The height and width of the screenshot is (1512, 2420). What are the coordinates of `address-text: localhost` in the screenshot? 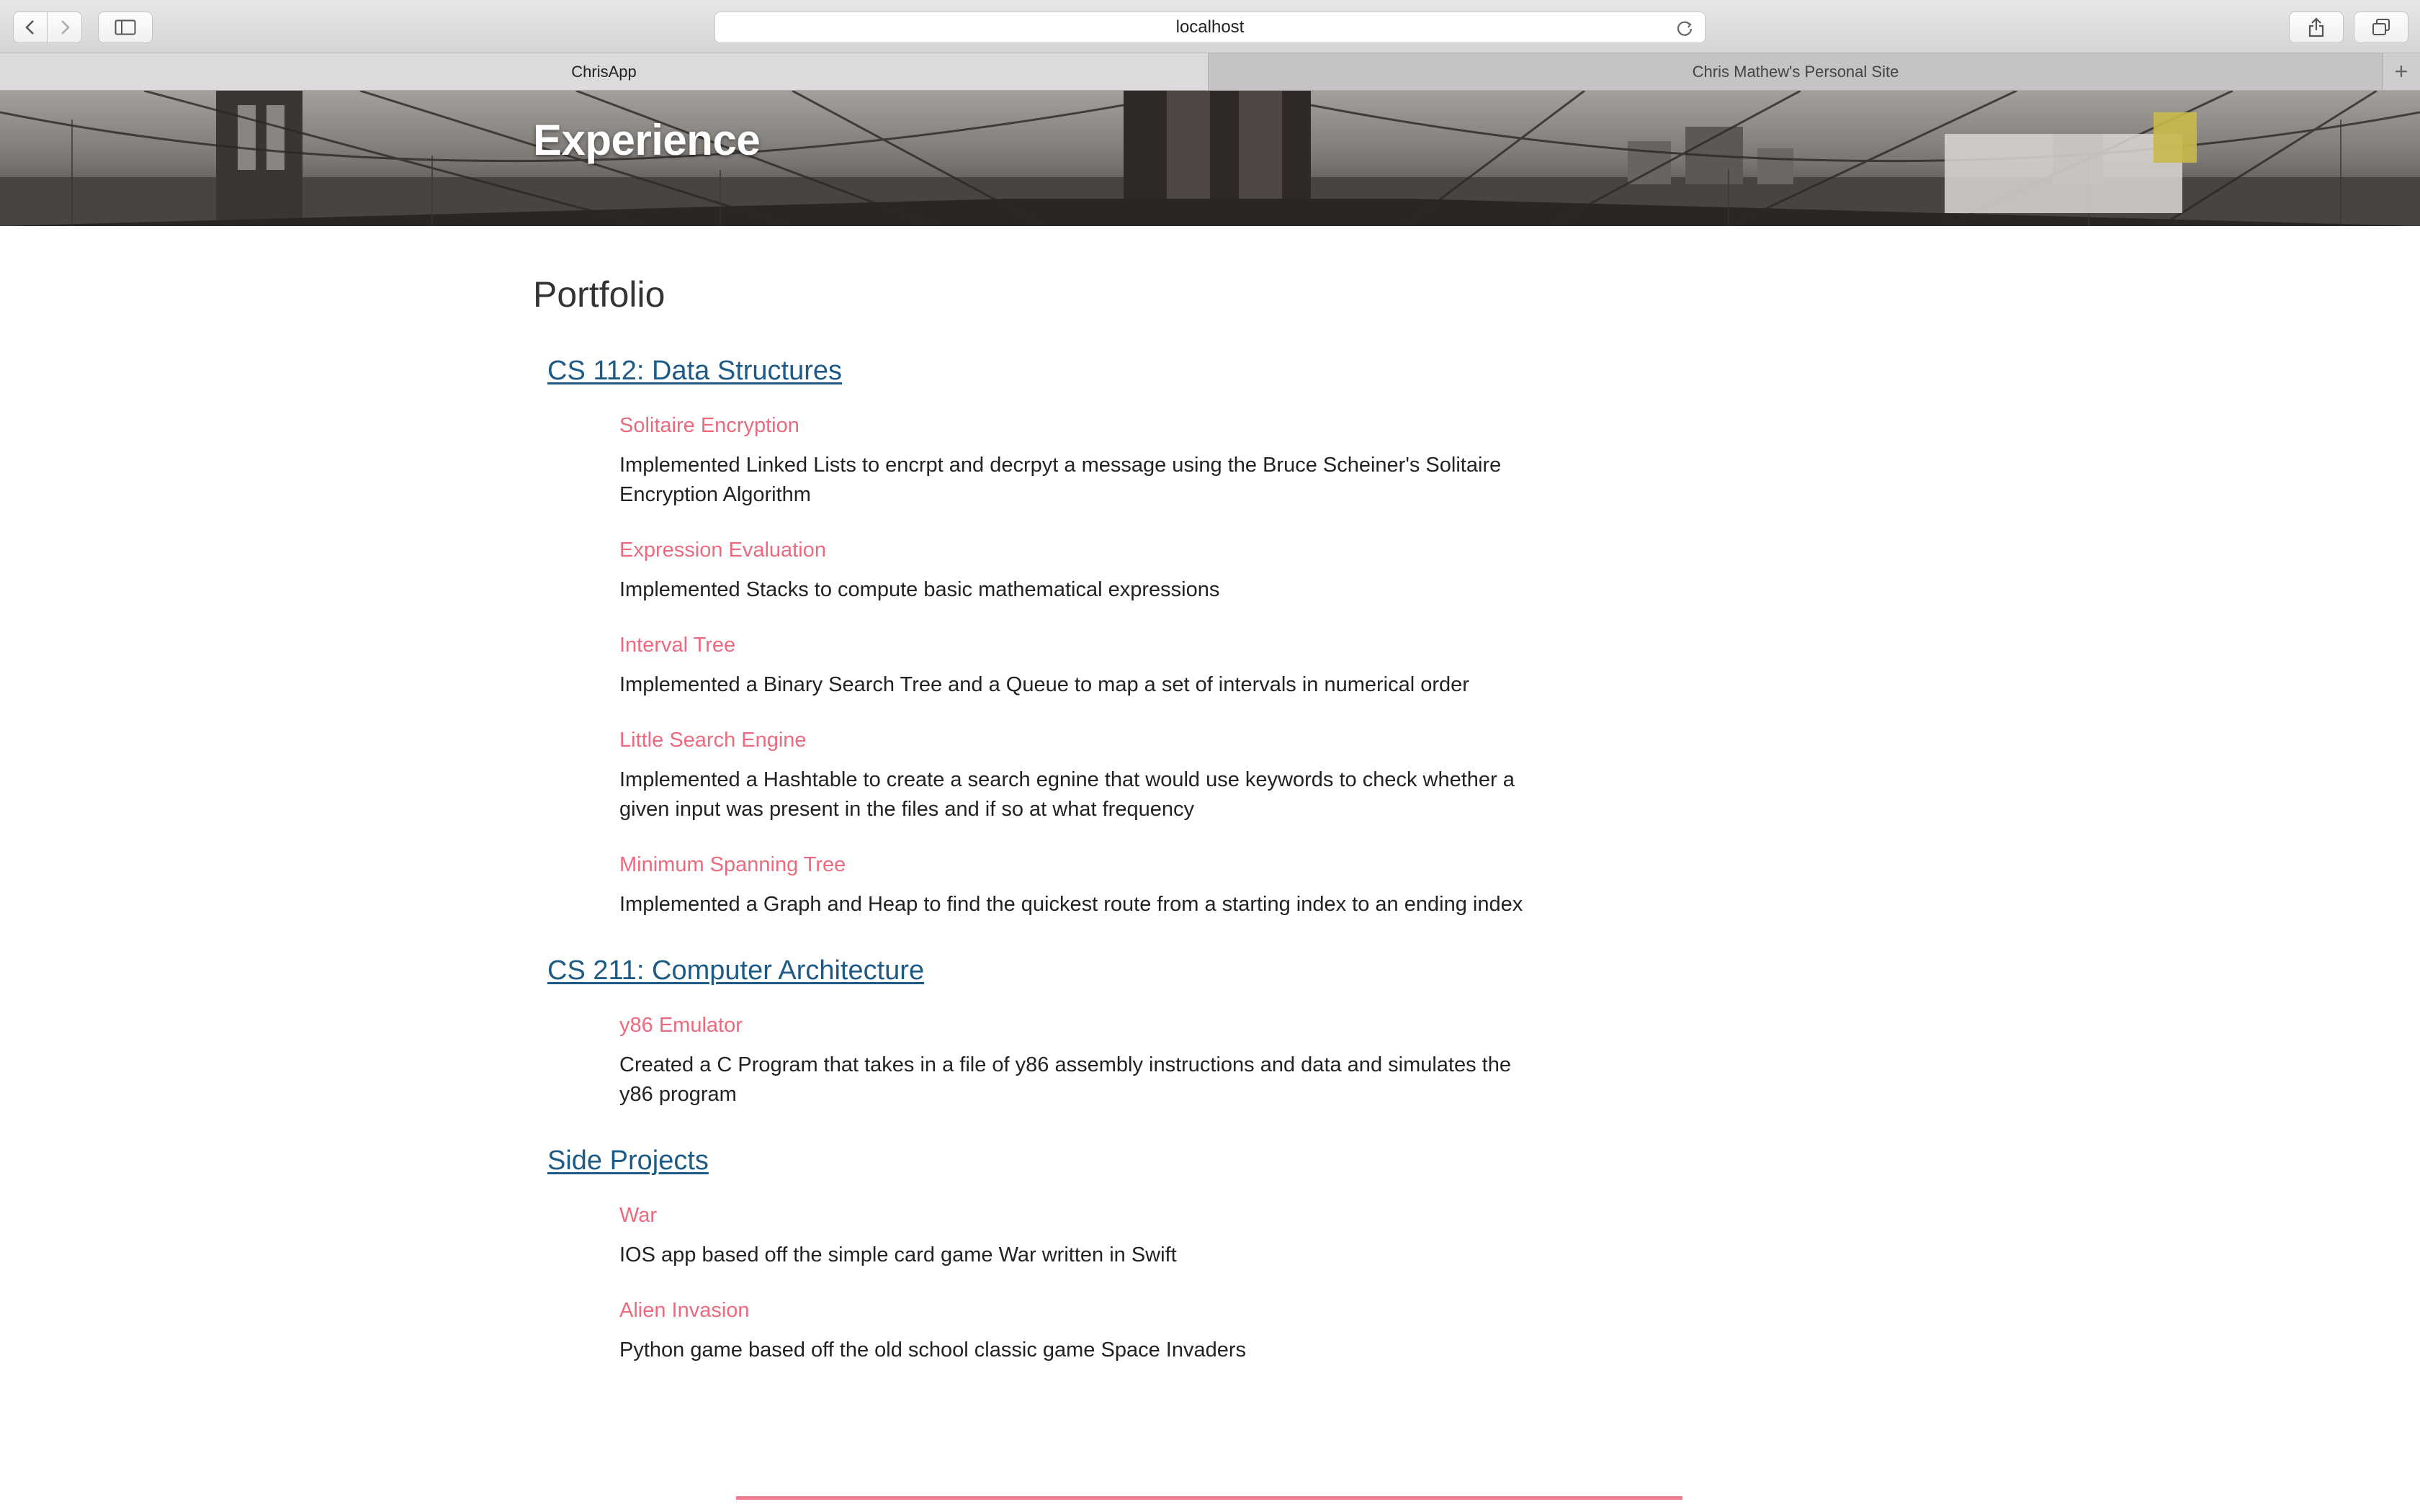 It's located at (1210, 27).